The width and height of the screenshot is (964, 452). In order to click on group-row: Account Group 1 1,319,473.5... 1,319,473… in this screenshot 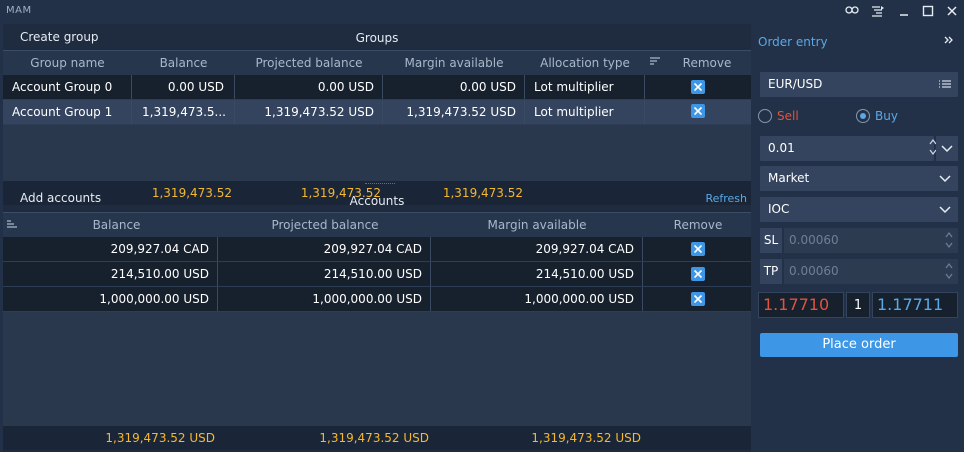, I will do `click(377, 112)`.